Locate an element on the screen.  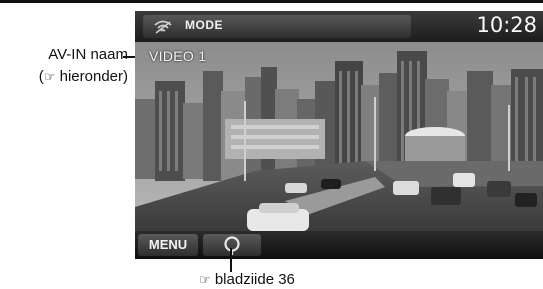
search-icon is located at coordinates (232, 245).